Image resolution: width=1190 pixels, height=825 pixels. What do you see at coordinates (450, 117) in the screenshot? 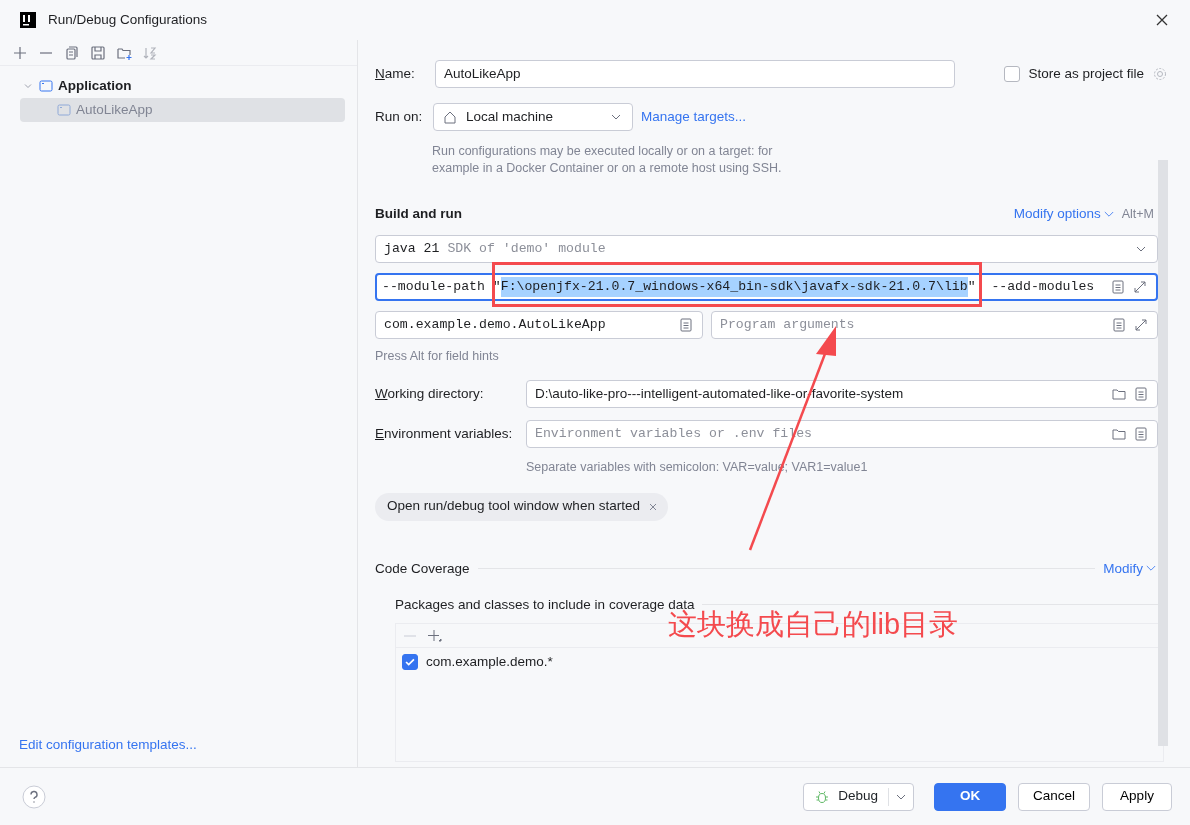
I see `home-icon` at bounding box center [450, 117].